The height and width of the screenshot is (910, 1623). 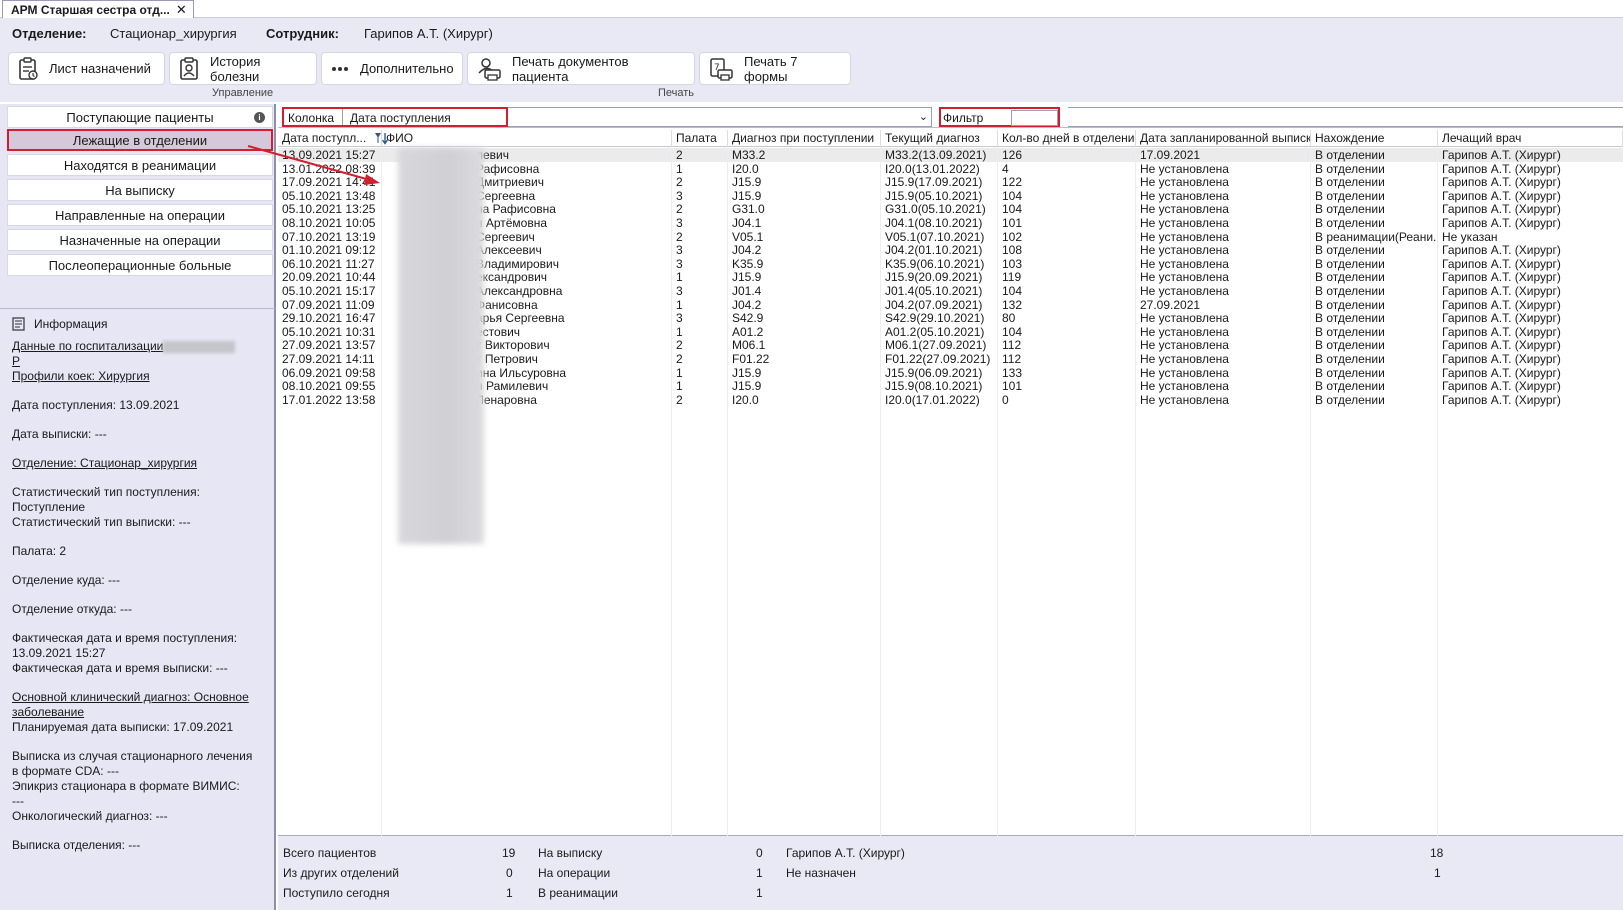 What do you see at coordinates (381, 138) in the screenshot?
I see `sort-filter-icon` at bounding box center [381, 138].